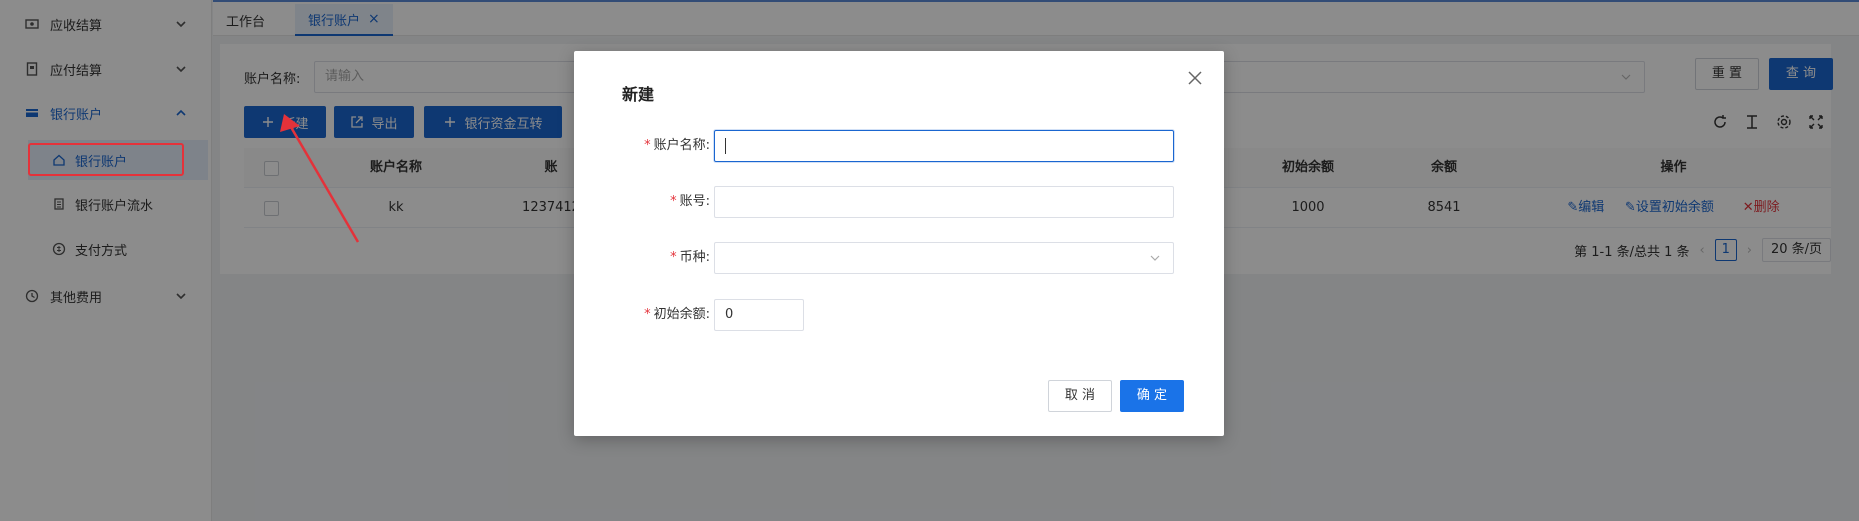 This screenshot has width=1859, height=521. What do you see at coordinates (944, 146) in the screenshot?
I see `account-name-input` at bounding box center [944, 146].